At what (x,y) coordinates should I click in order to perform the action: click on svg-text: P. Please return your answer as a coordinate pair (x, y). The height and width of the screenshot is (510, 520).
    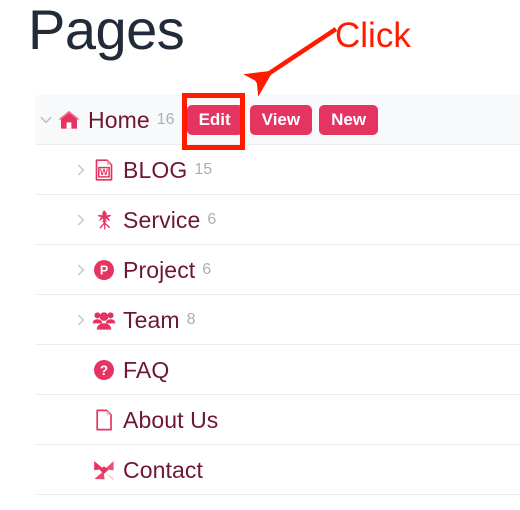
    Looking at the image, I should click on (104, 271).